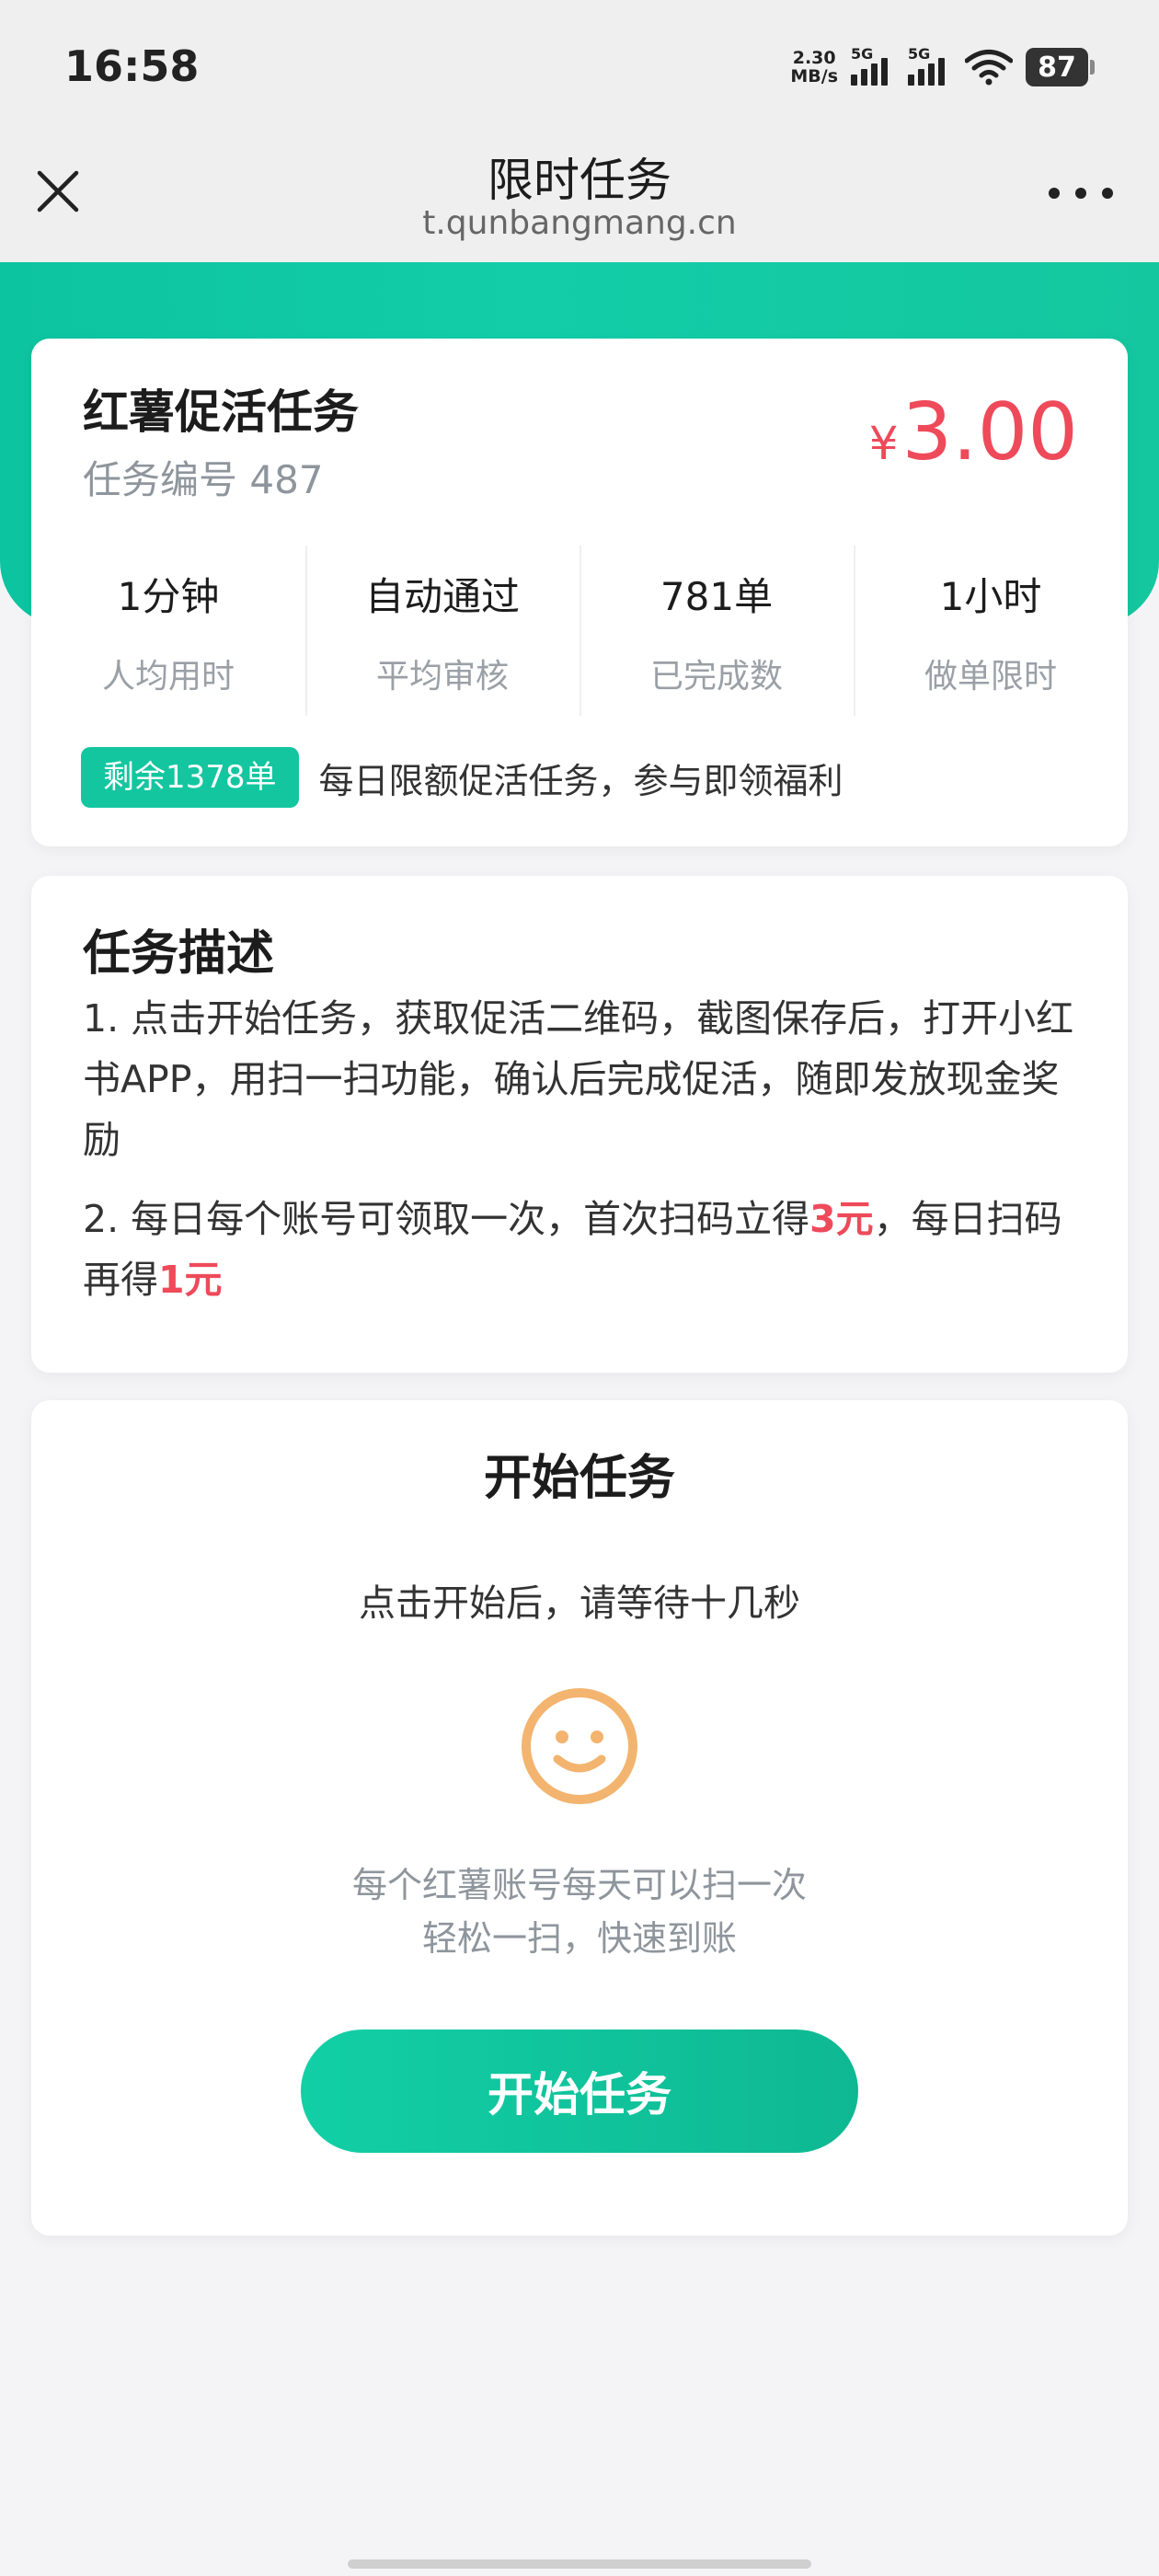 This screenshot has width=1159, height=2576. I want to click on page-title: 限时任务, so click(579, 180).